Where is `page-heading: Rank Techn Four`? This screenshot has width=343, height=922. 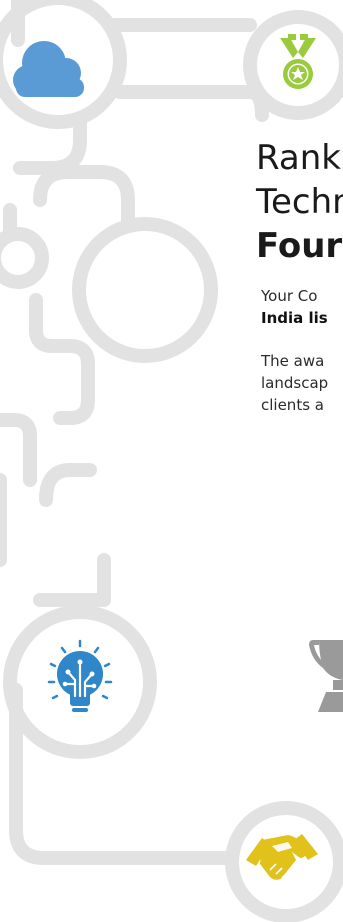 page-heading: Rank Techn Four is located at coordinates (299, 202).